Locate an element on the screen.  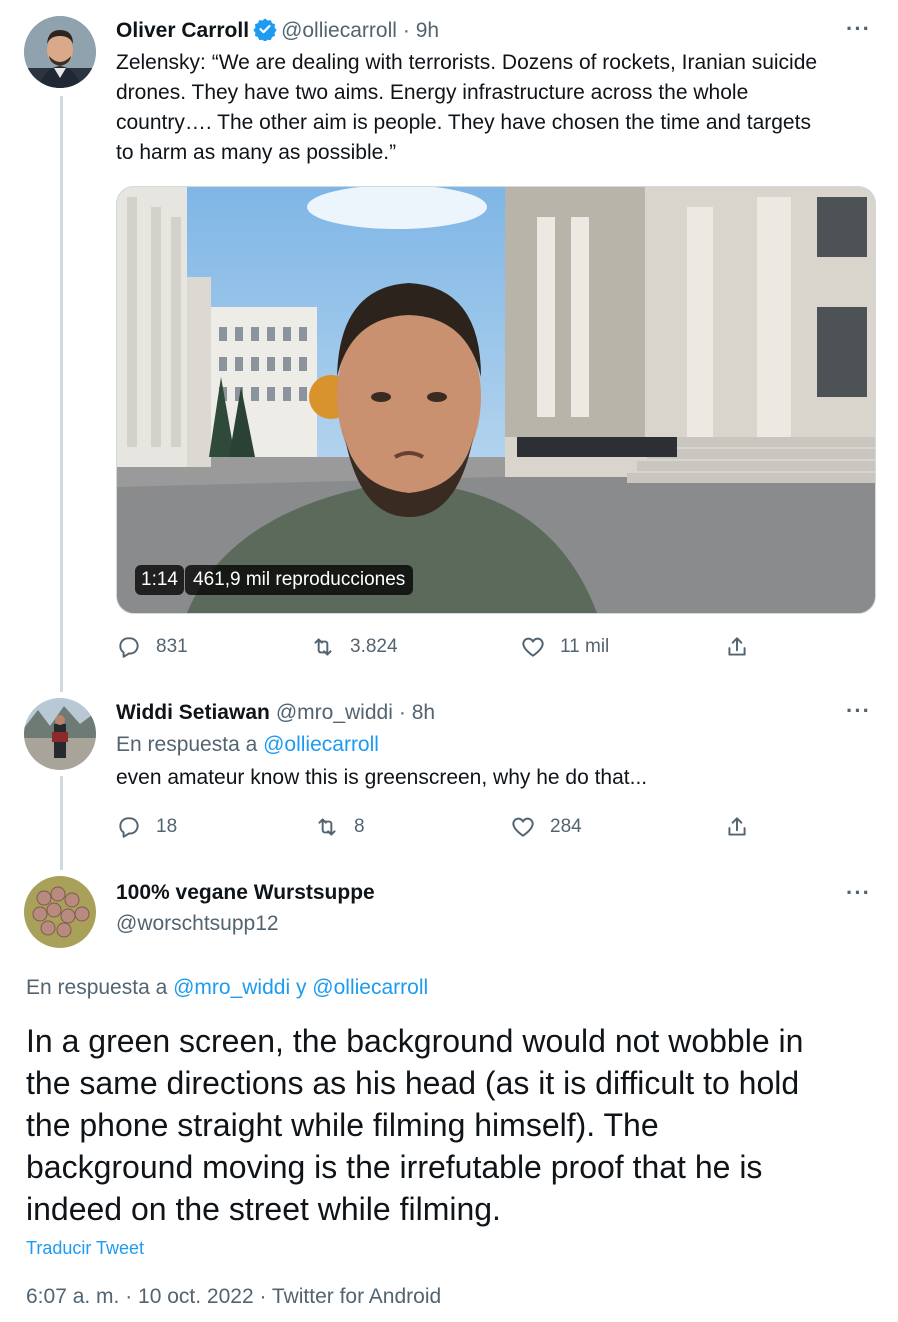
like-button: 284 is located at coordinates (546, 827).